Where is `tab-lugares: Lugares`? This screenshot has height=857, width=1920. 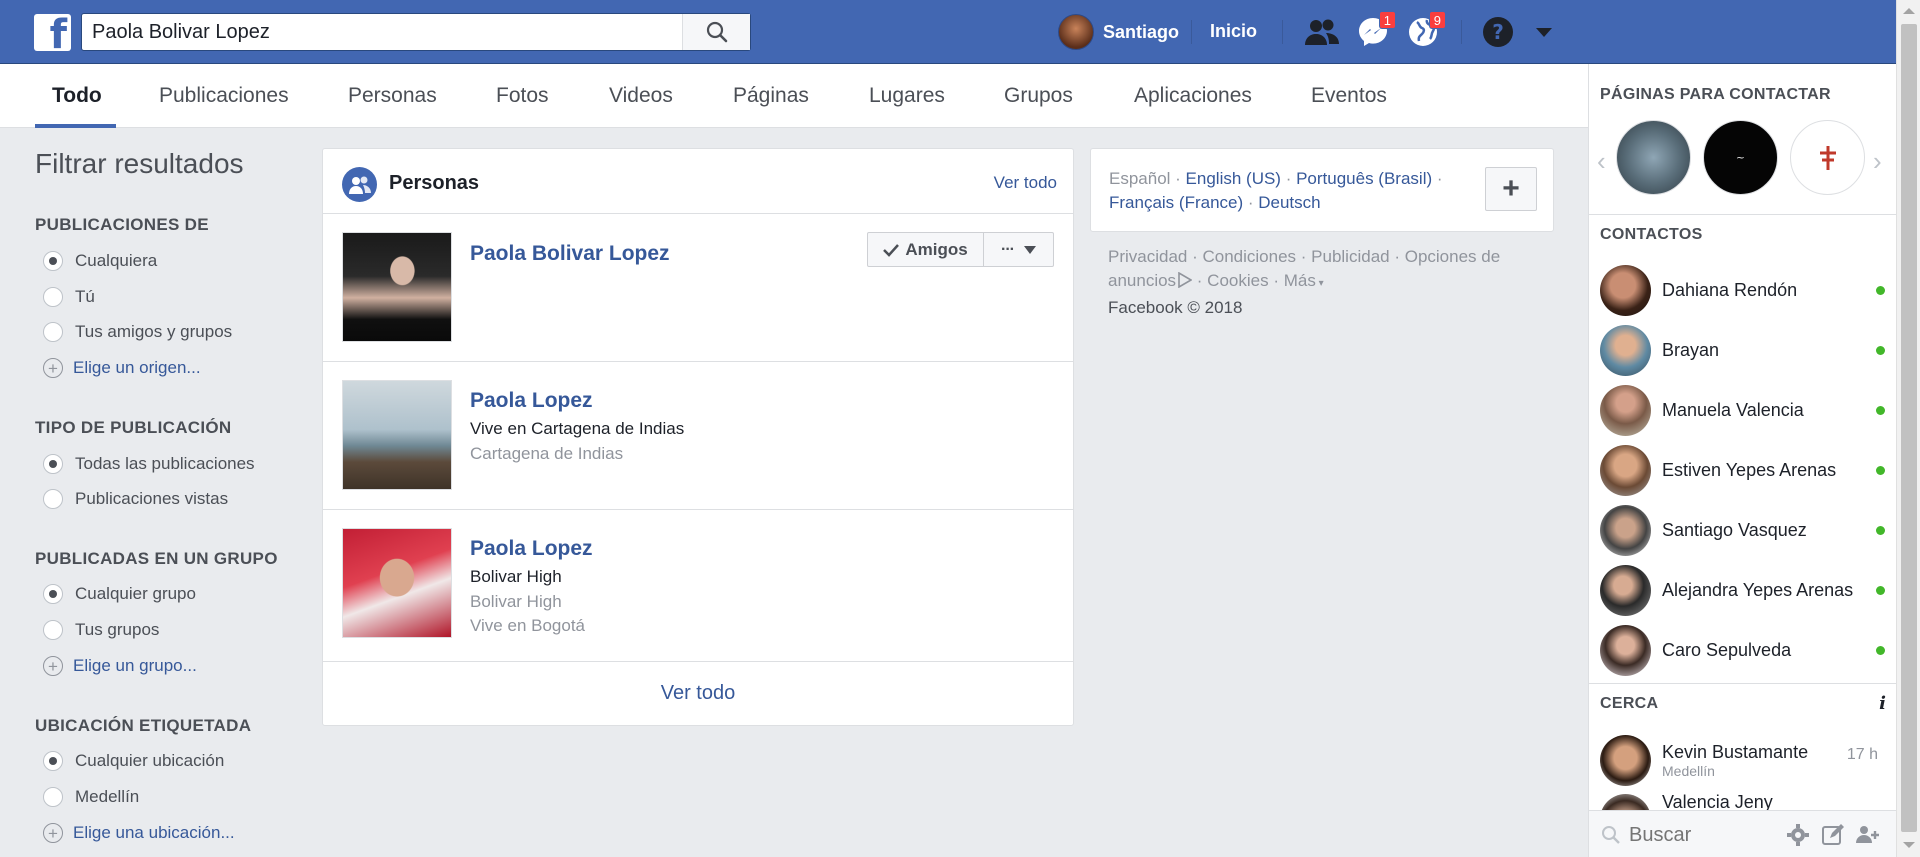 tab-lugares: Lugares is located at coordinates (907, 96).